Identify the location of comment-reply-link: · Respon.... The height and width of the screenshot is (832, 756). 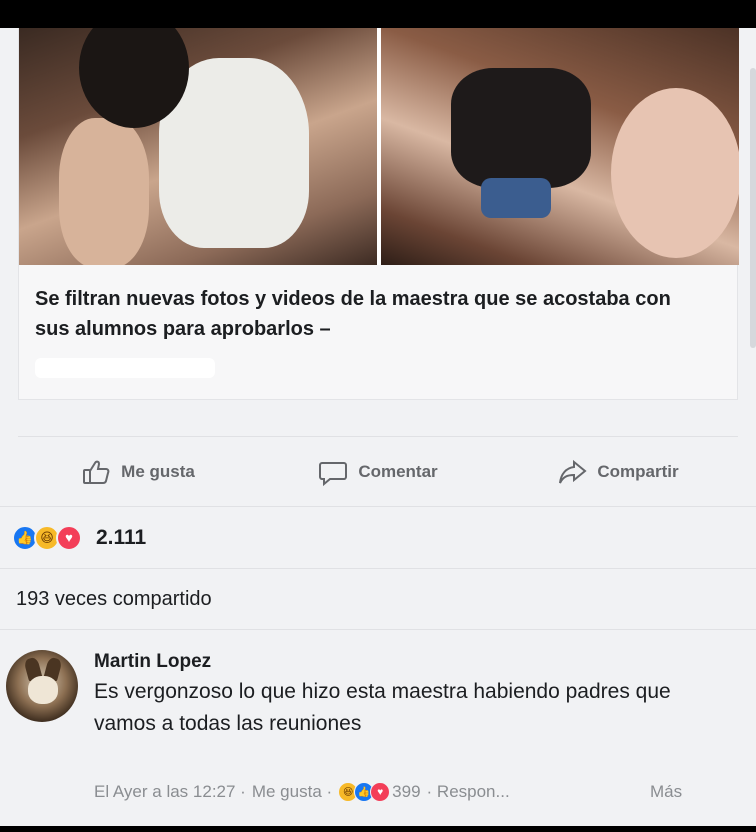
(468, 792).